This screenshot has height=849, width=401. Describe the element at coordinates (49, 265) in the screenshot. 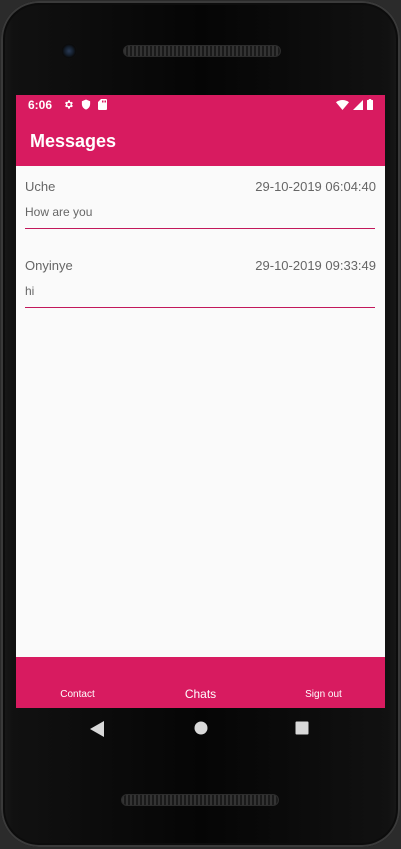

I see `message-sender: Onyinye` at that location.